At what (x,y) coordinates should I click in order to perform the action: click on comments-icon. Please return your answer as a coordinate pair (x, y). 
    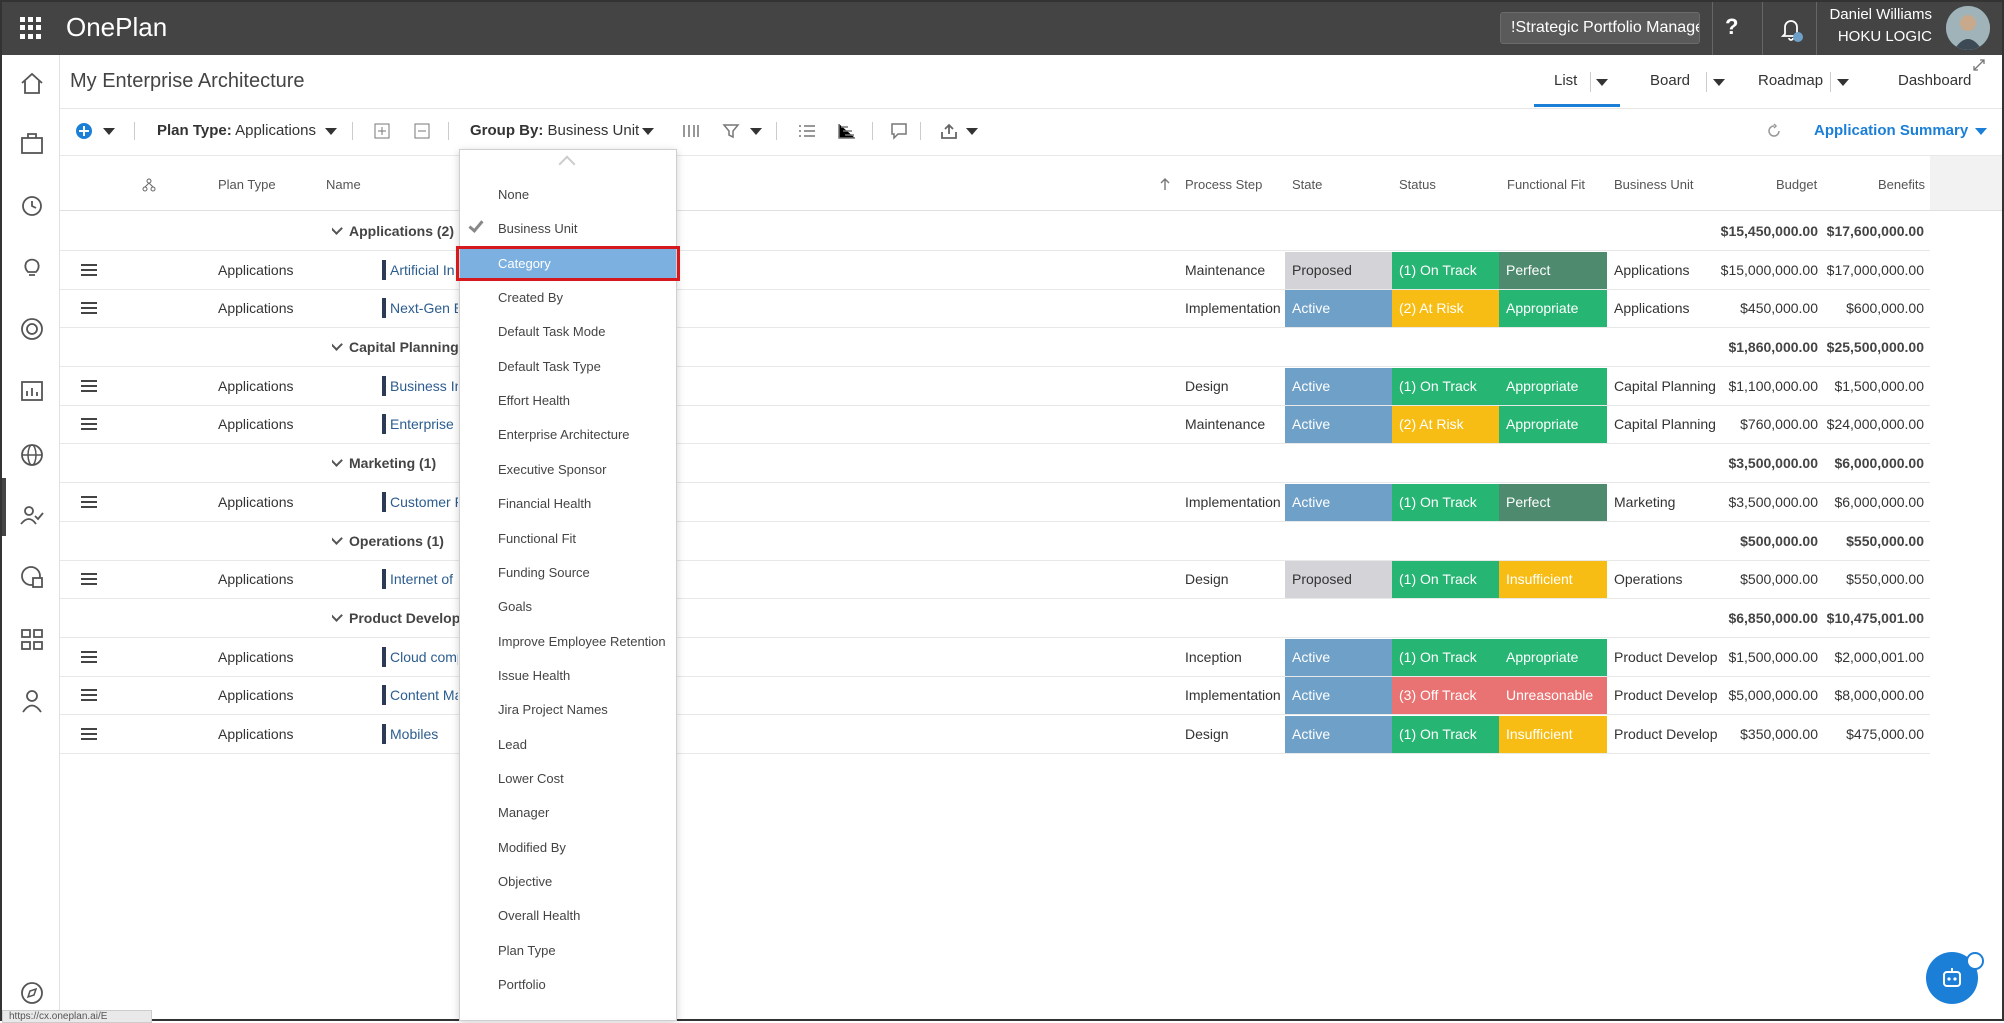
    Looking at the image, I should click on (899, 131).